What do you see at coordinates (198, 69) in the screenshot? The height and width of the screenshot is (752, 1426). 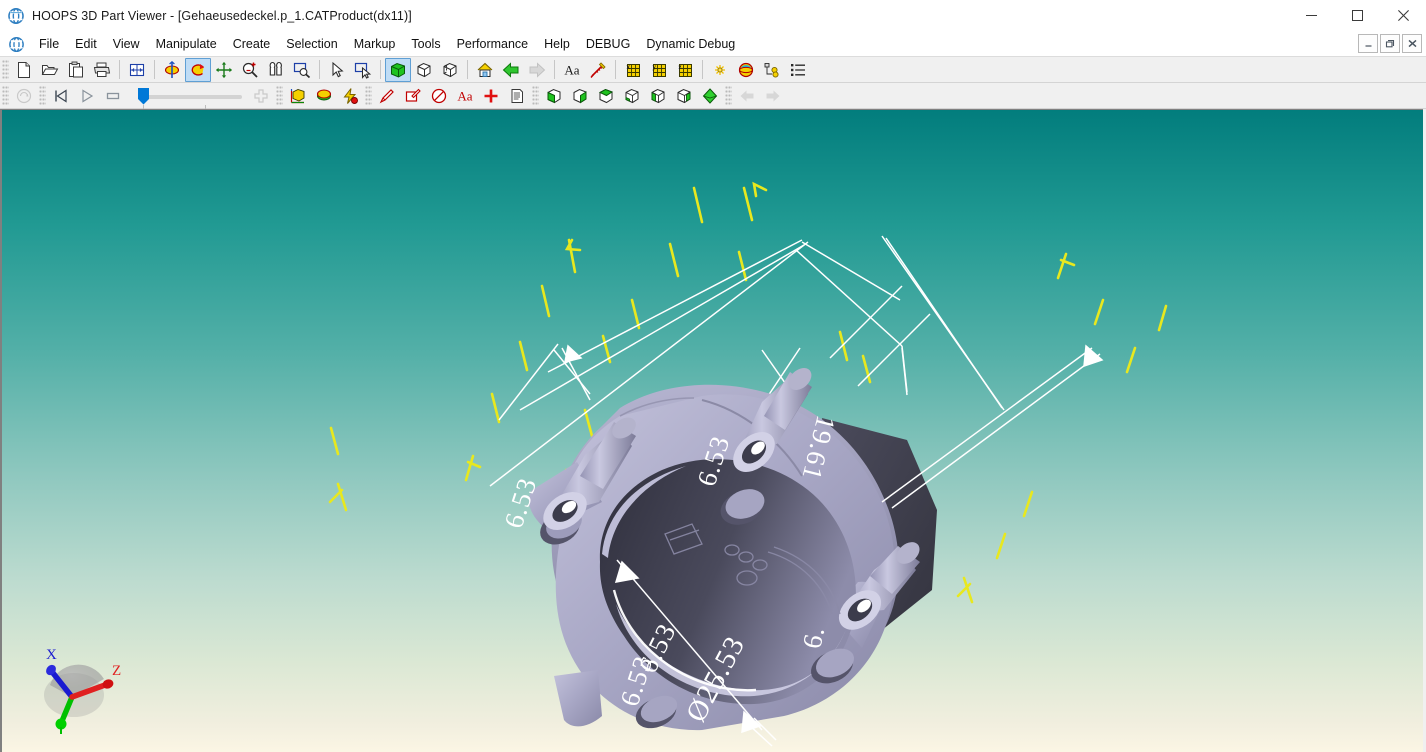 I see `orbit-free-icon` at bounding box center [198, 69].